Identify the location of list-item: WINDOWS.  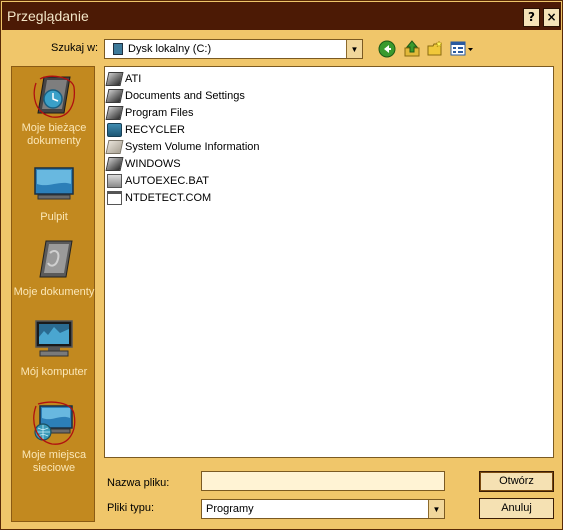
(143, 163).